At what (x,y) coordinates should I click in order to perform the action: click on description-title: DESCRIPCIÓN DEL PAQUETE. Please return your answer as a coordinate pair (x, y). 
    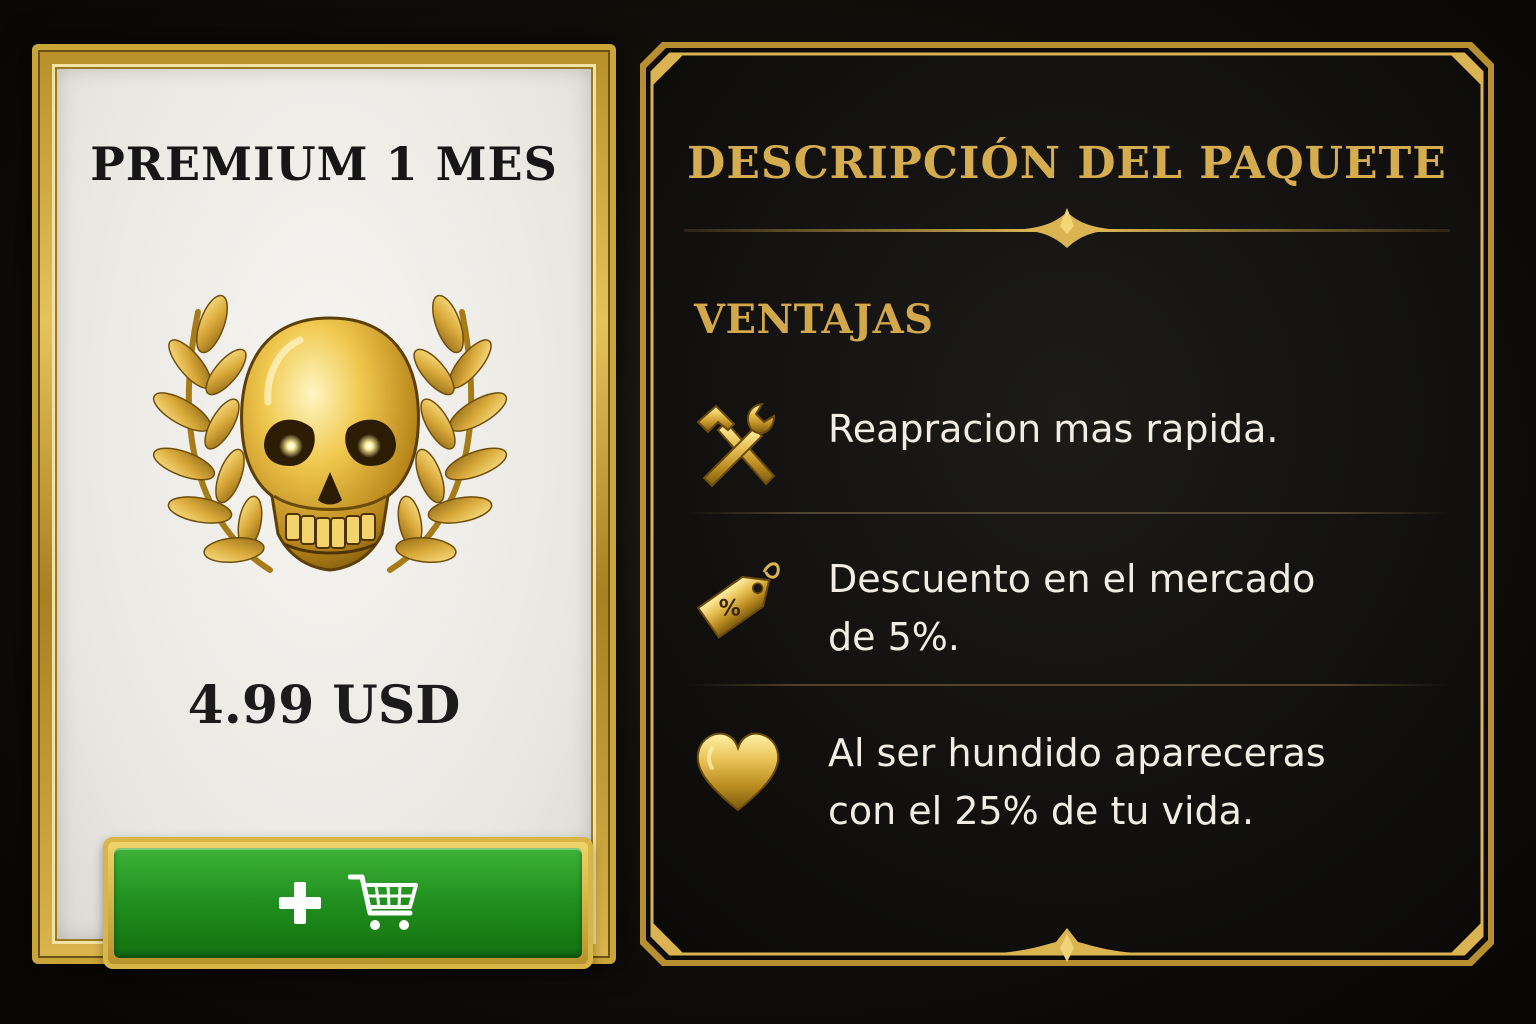
    Looking at the image, I should click on (1067, 163).